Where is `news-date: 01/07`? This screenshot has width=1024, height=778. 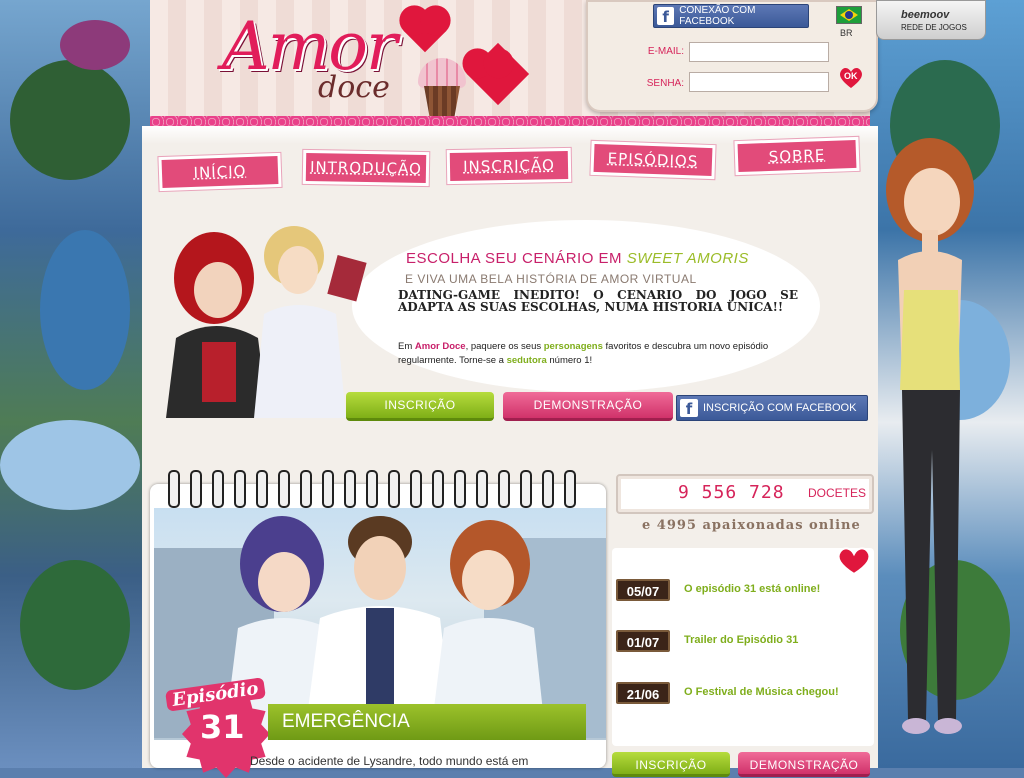 news-date: 01/07 is located at coordinates (643, 641).